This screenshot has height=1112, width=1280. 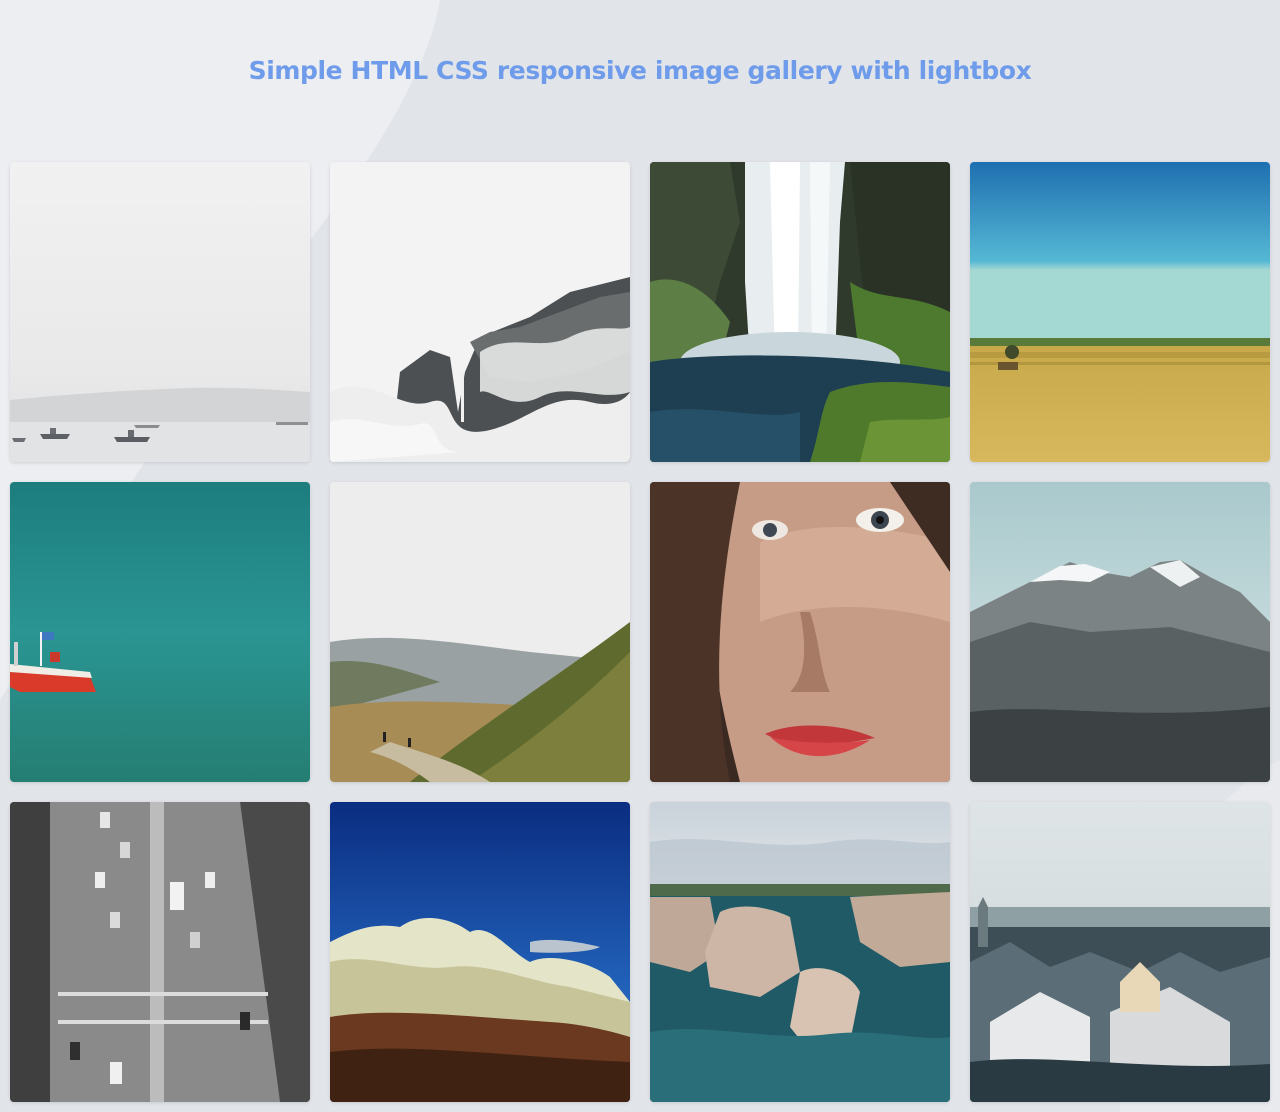 I want to click on gallery-image-clouds, so click(x=480, y=952).